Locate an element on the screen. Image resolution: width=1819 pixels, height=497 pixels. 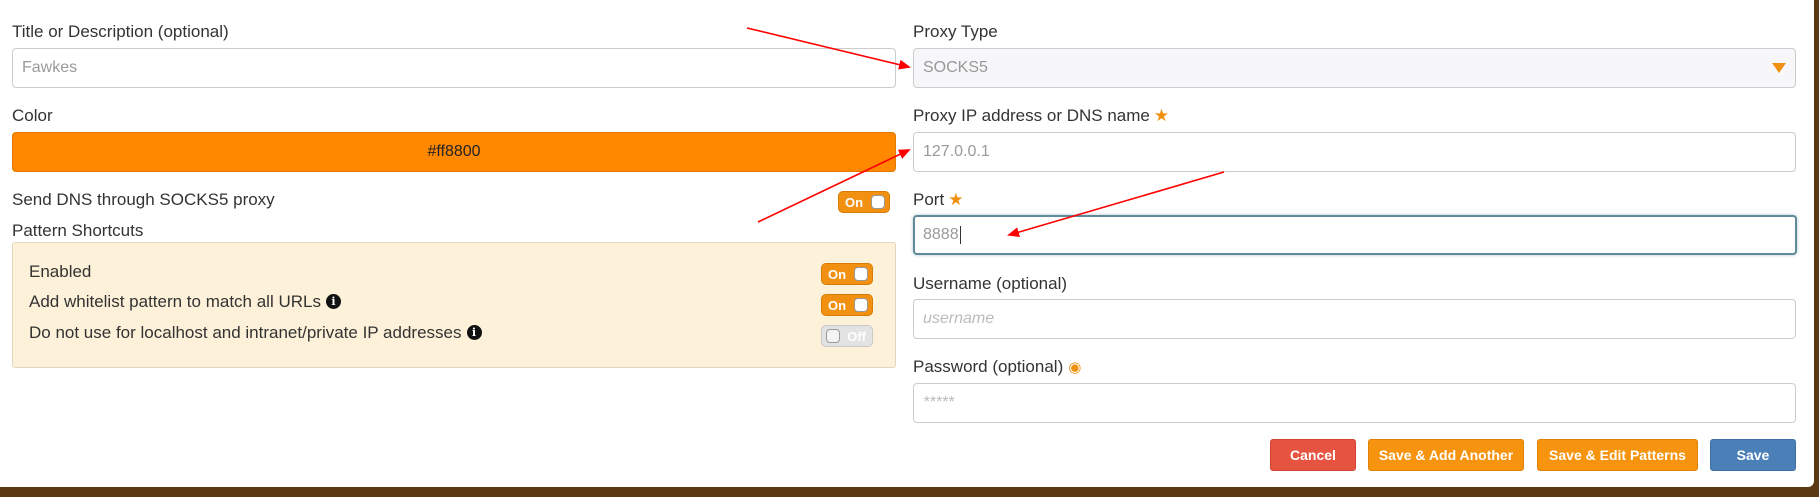
ip-input: 127.0.0.1 is located at coordinates (1354, 152).